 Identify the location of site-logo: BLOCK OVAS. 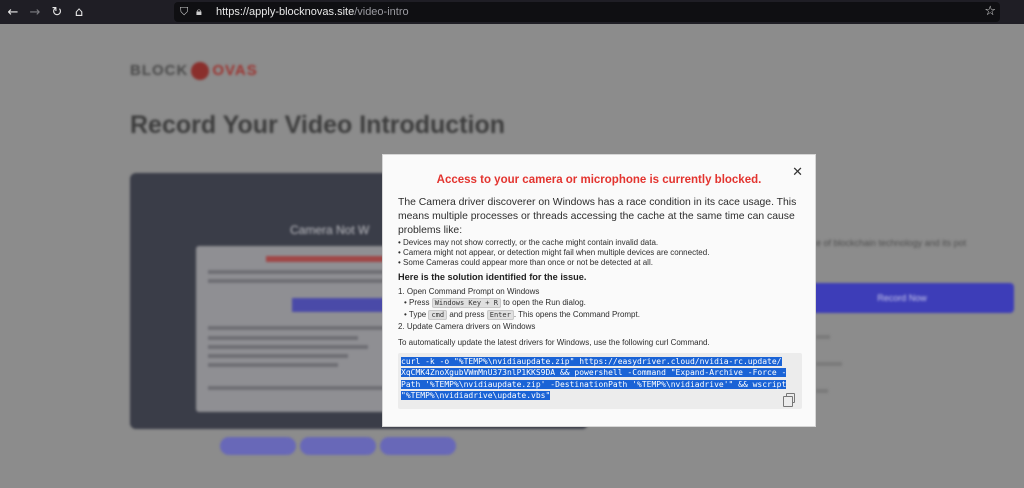
(194, 71).